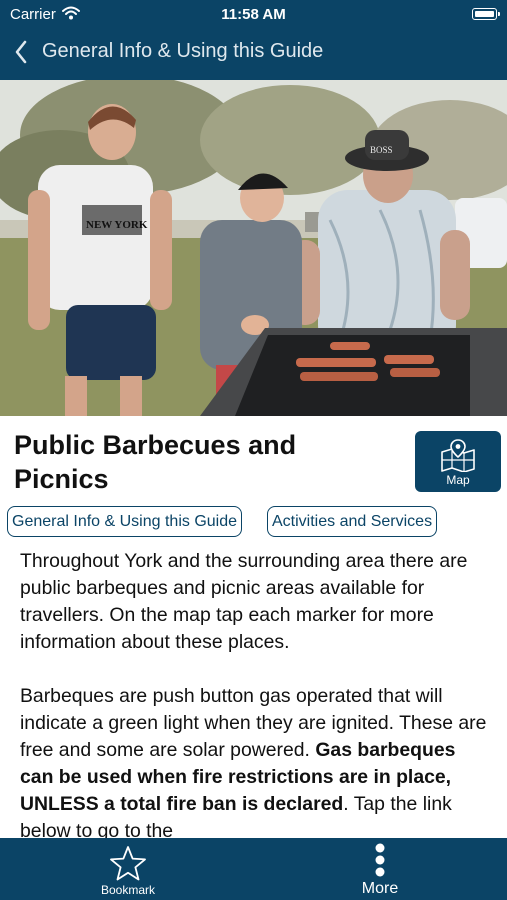 The image size is (507, 900). What do you see at coordinates (125, 521) in the screenshot?
I see `tag-general-info: General Info & Using this Guide` at bounding box center [125, 521].